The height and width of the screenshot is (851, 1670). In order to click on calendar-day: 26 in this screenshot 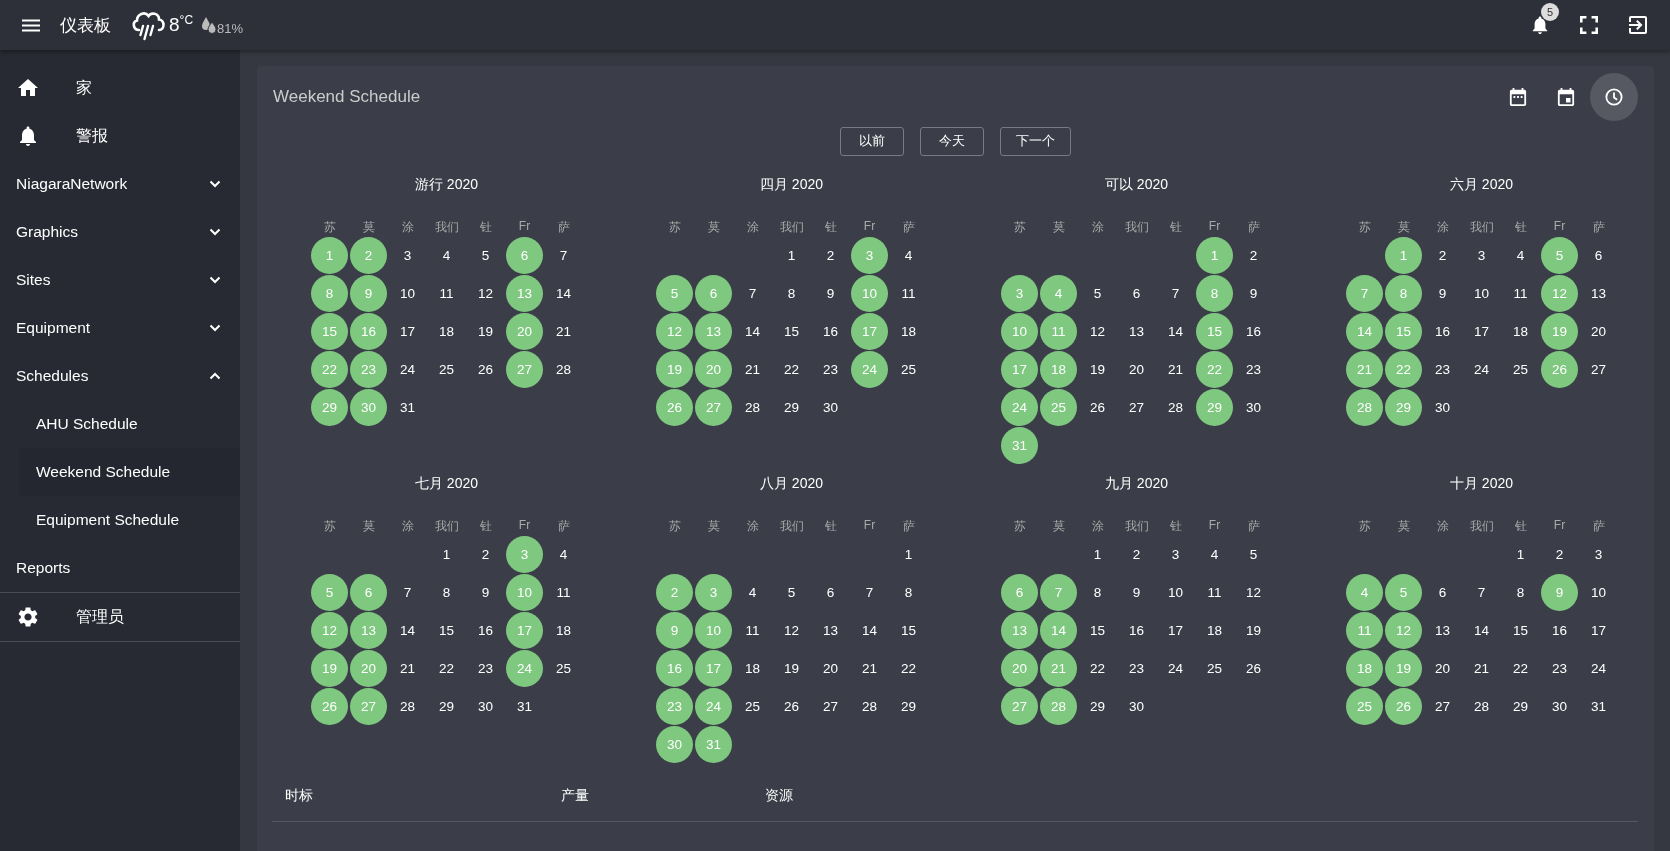, I will do `click(1253, 668)`.